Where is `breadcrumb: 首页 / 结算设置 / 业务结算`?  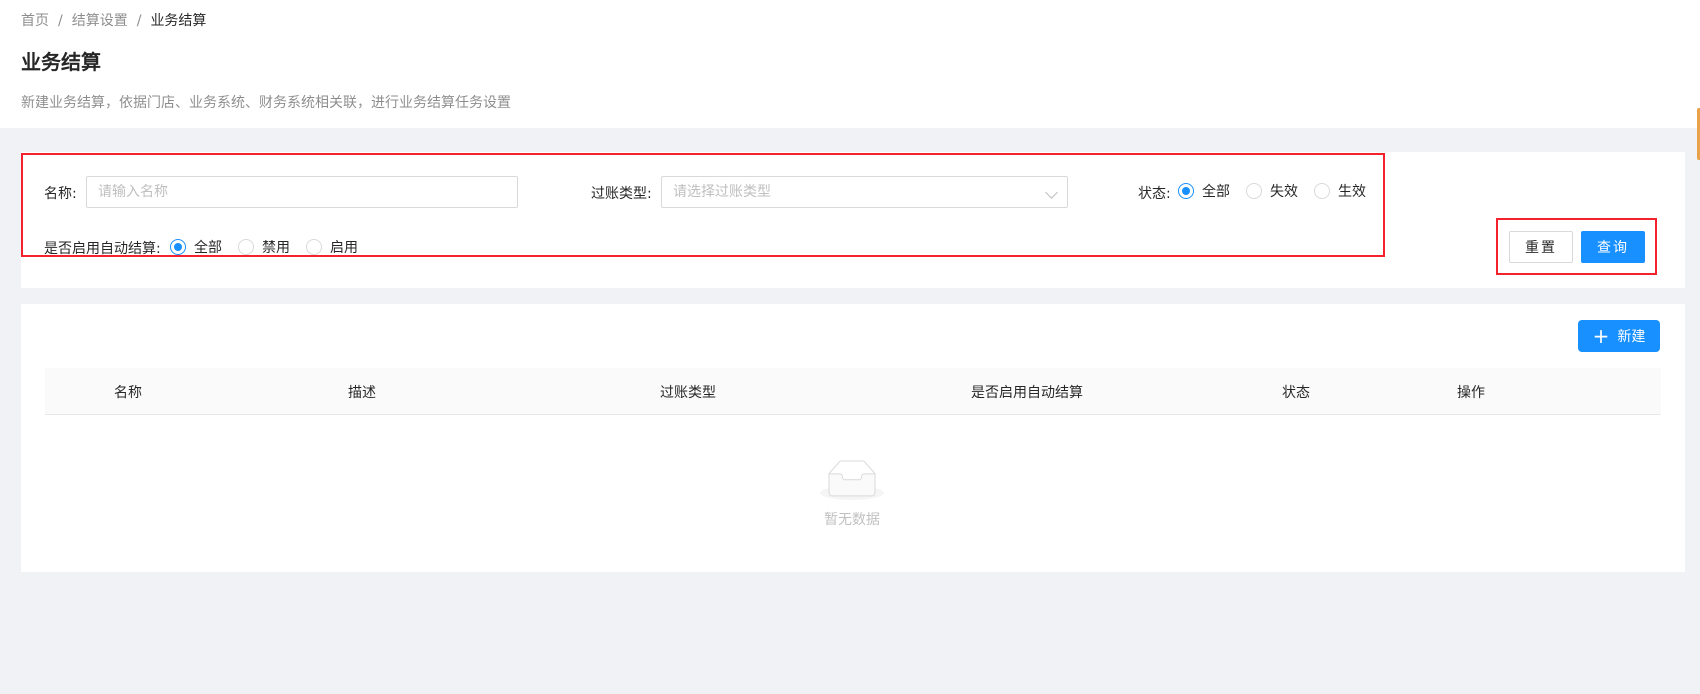 breadcrumb: 首页 / 结算设置 / 业务结算 is located at coordinates (113, 20).